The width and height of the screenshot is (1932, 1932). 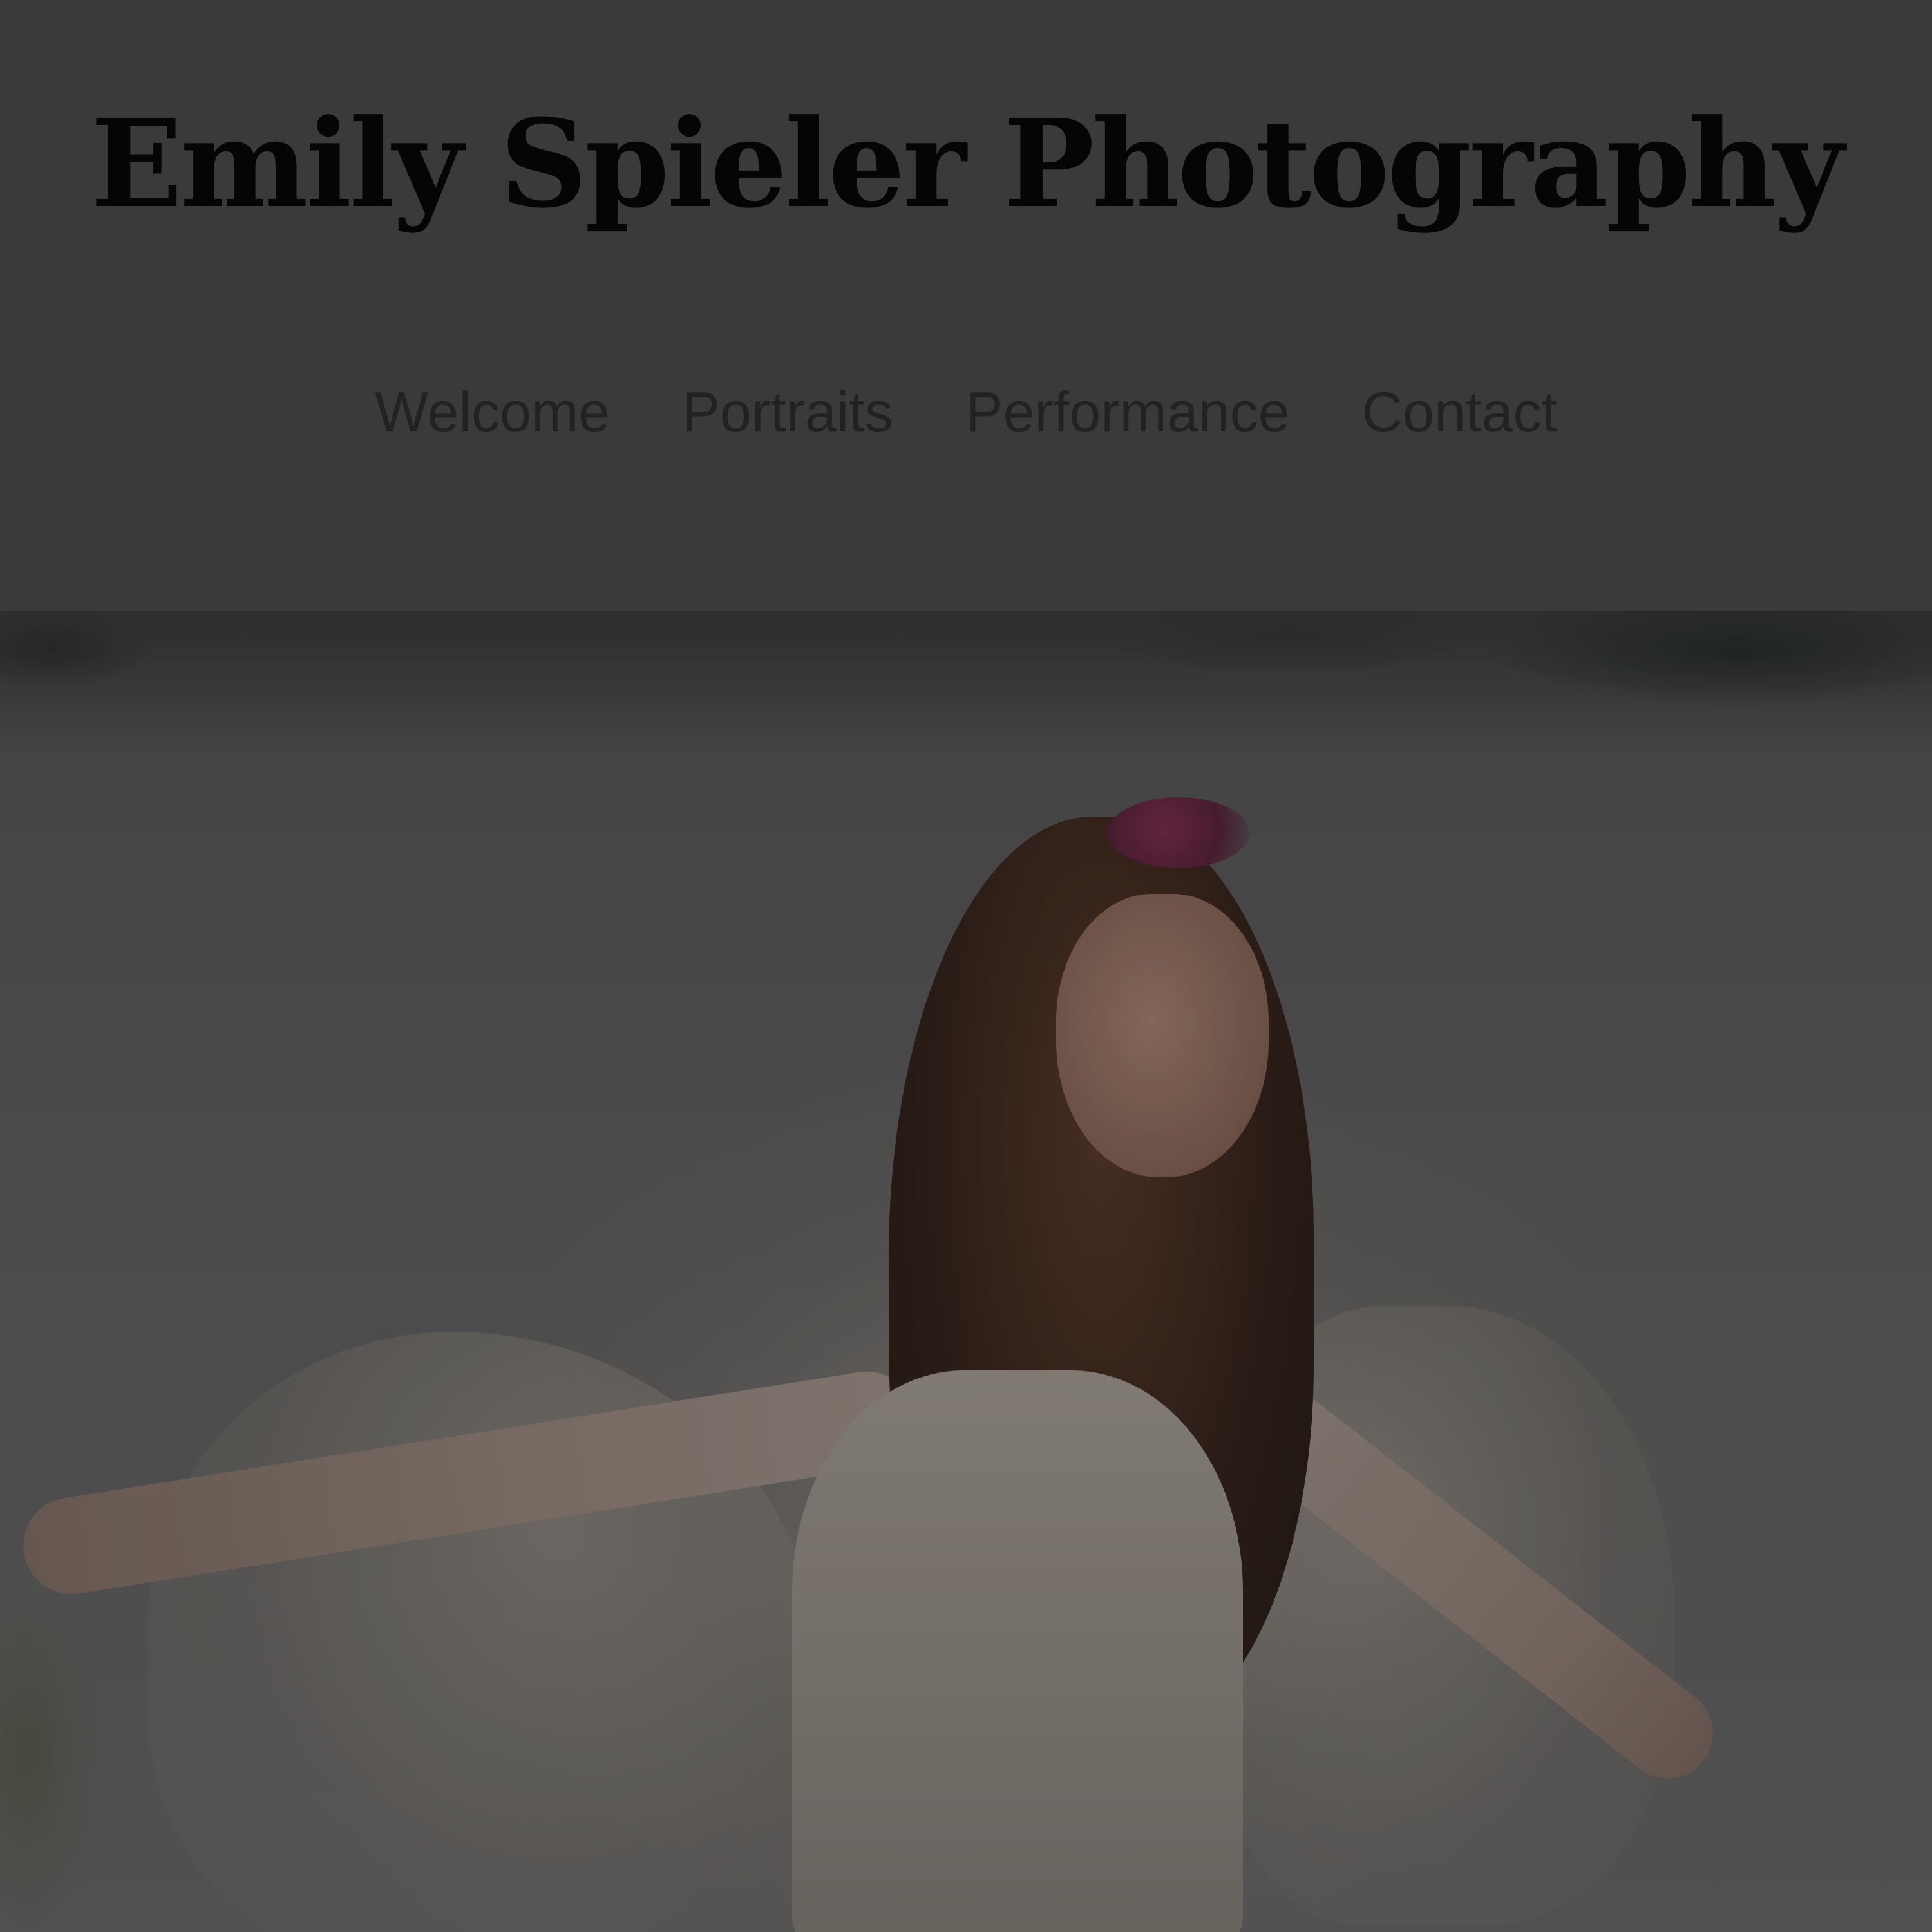 I want to click on nav-link-contact: Contact, so click(x=1459, y=413).